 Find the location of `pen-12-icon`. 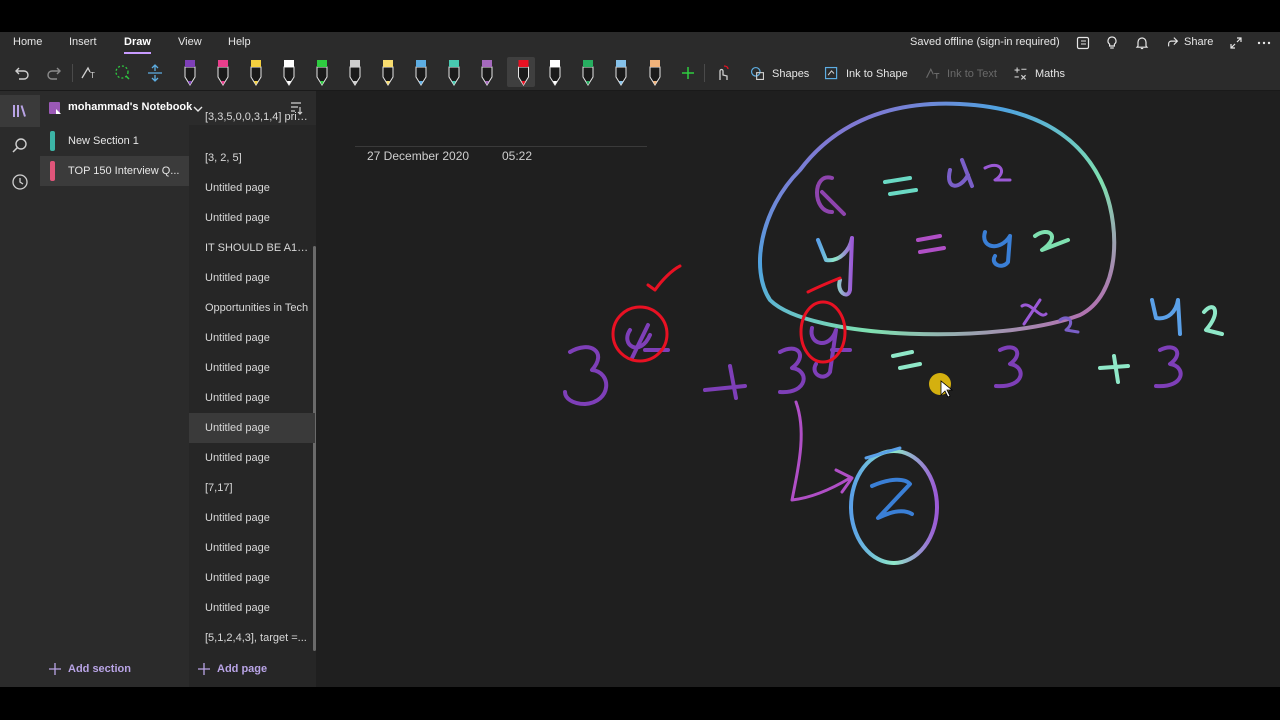

pen-12-icon is located at coordinates (555, 72).